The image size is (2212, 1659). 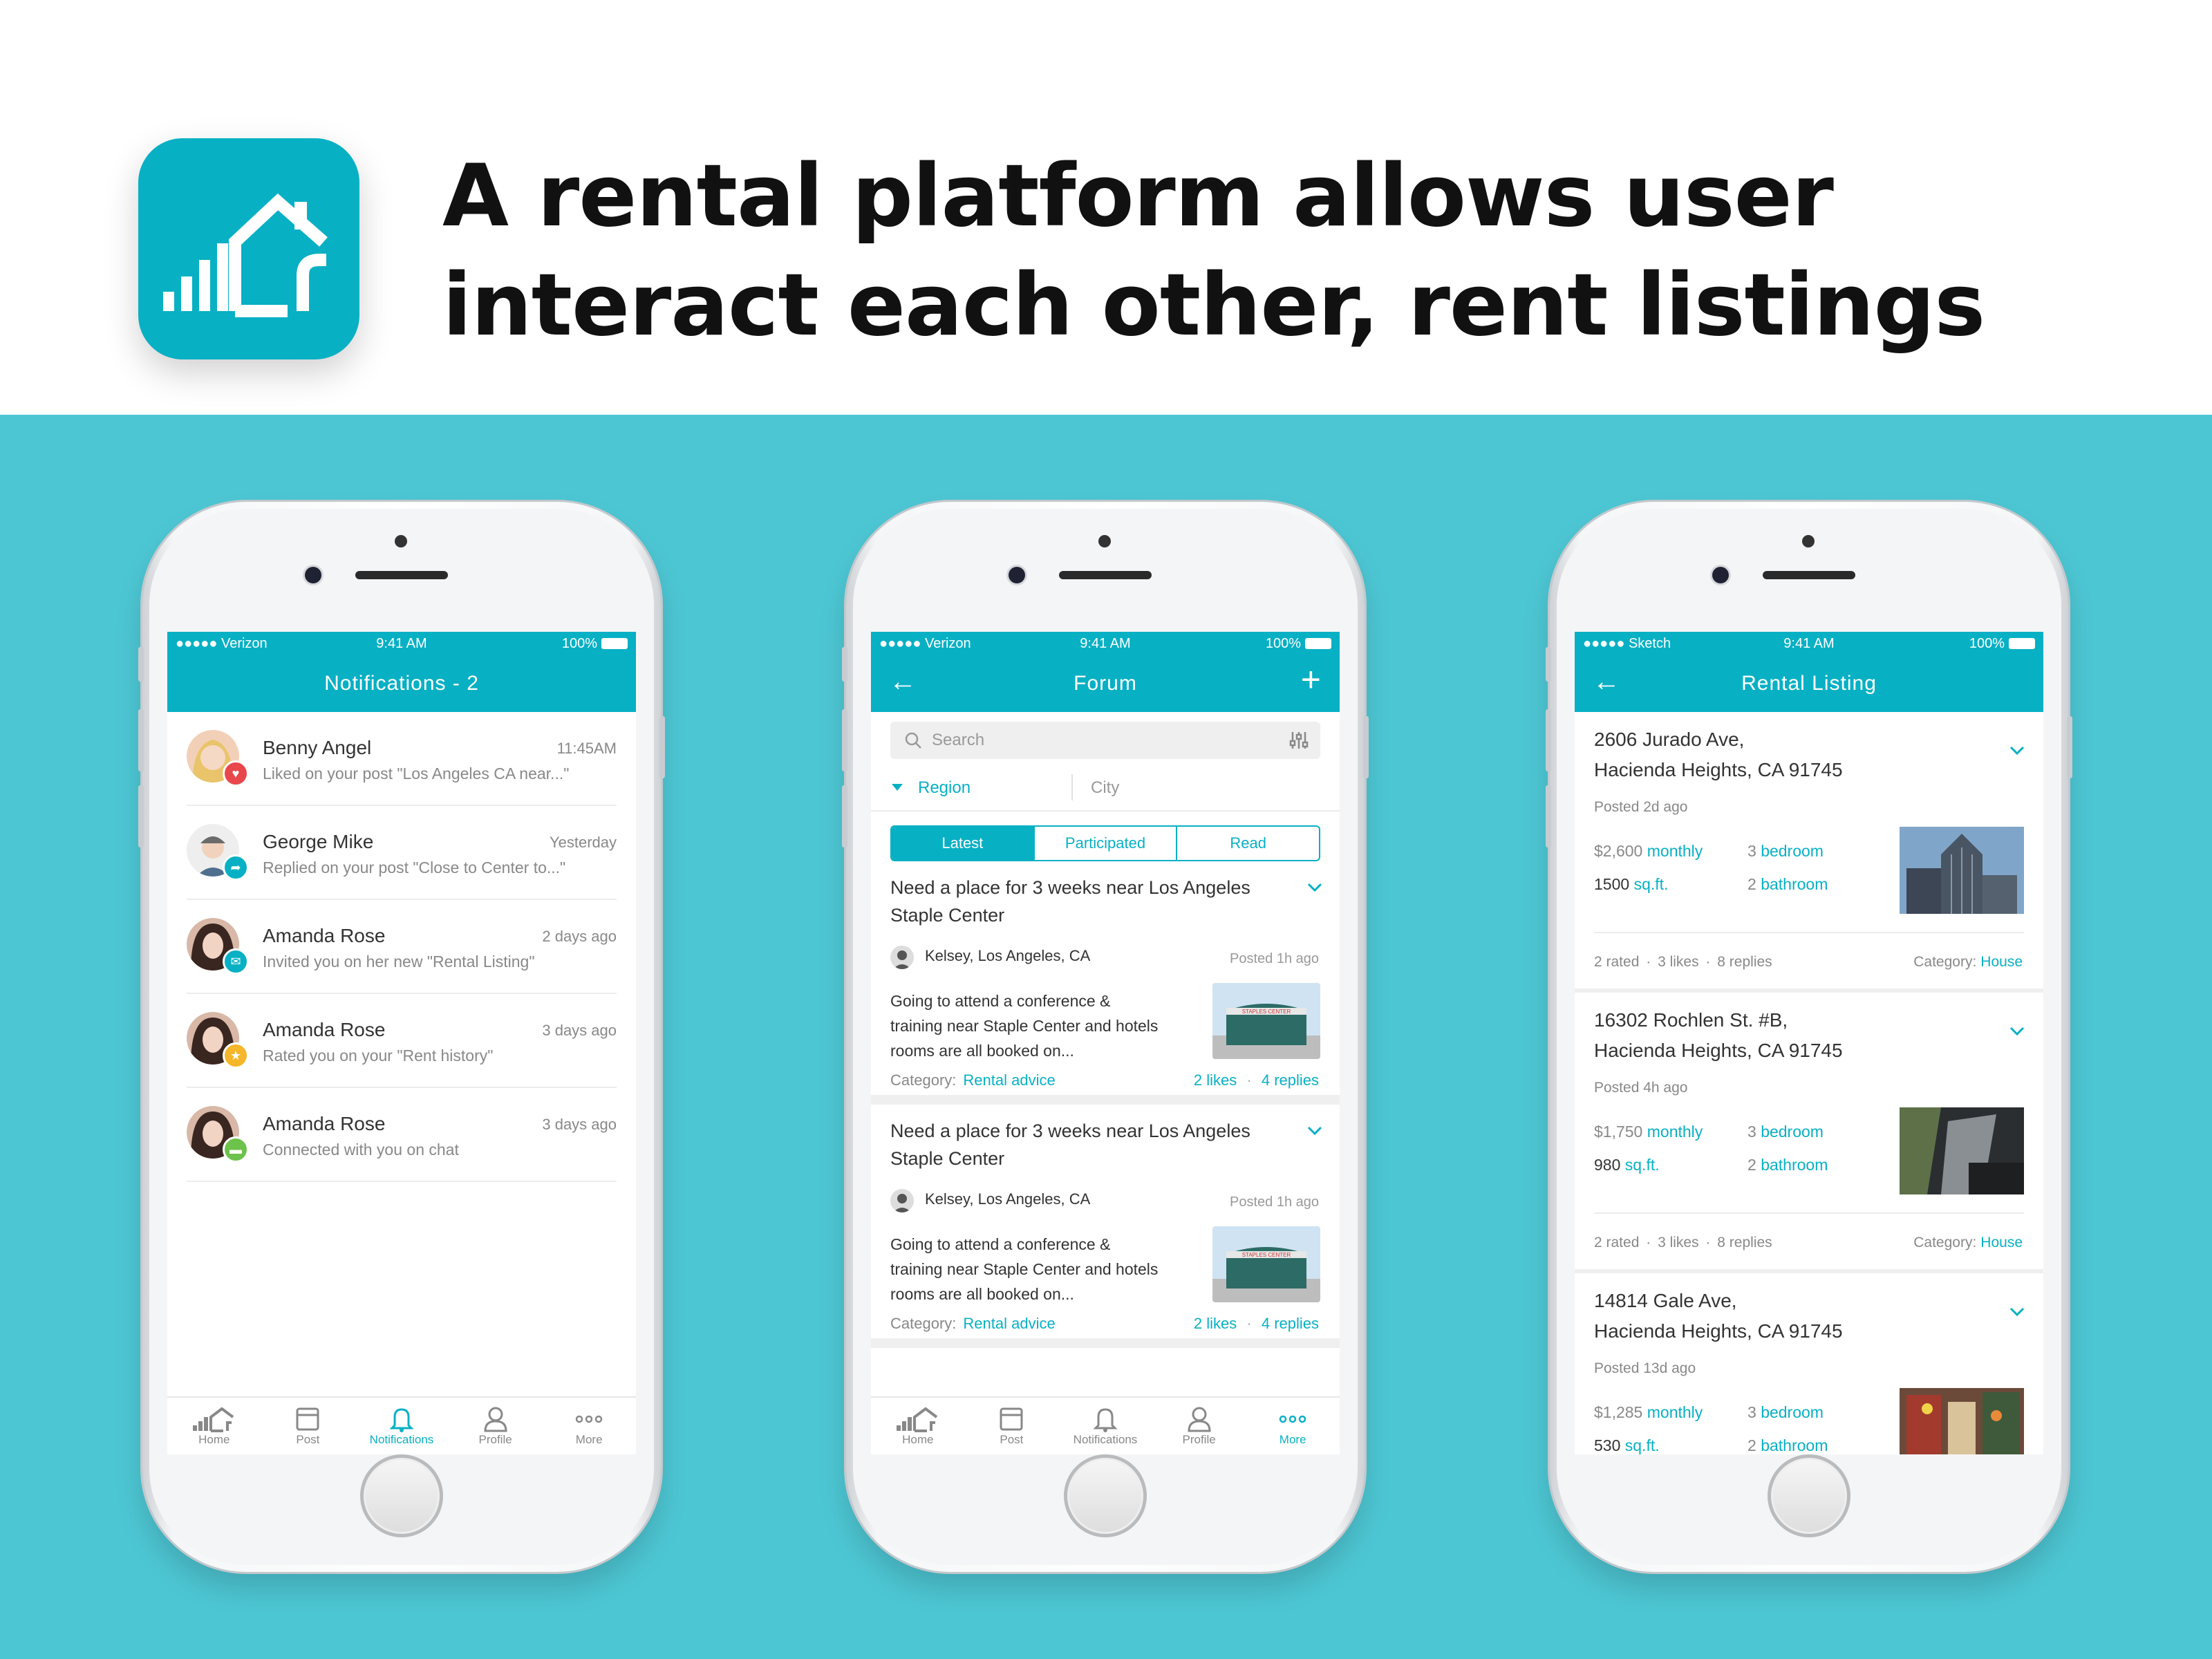 What do you see at coordinates (1607, 1165) in the screenshot?
I see `listing-area: 980` at bounding box center [1607, 1165].